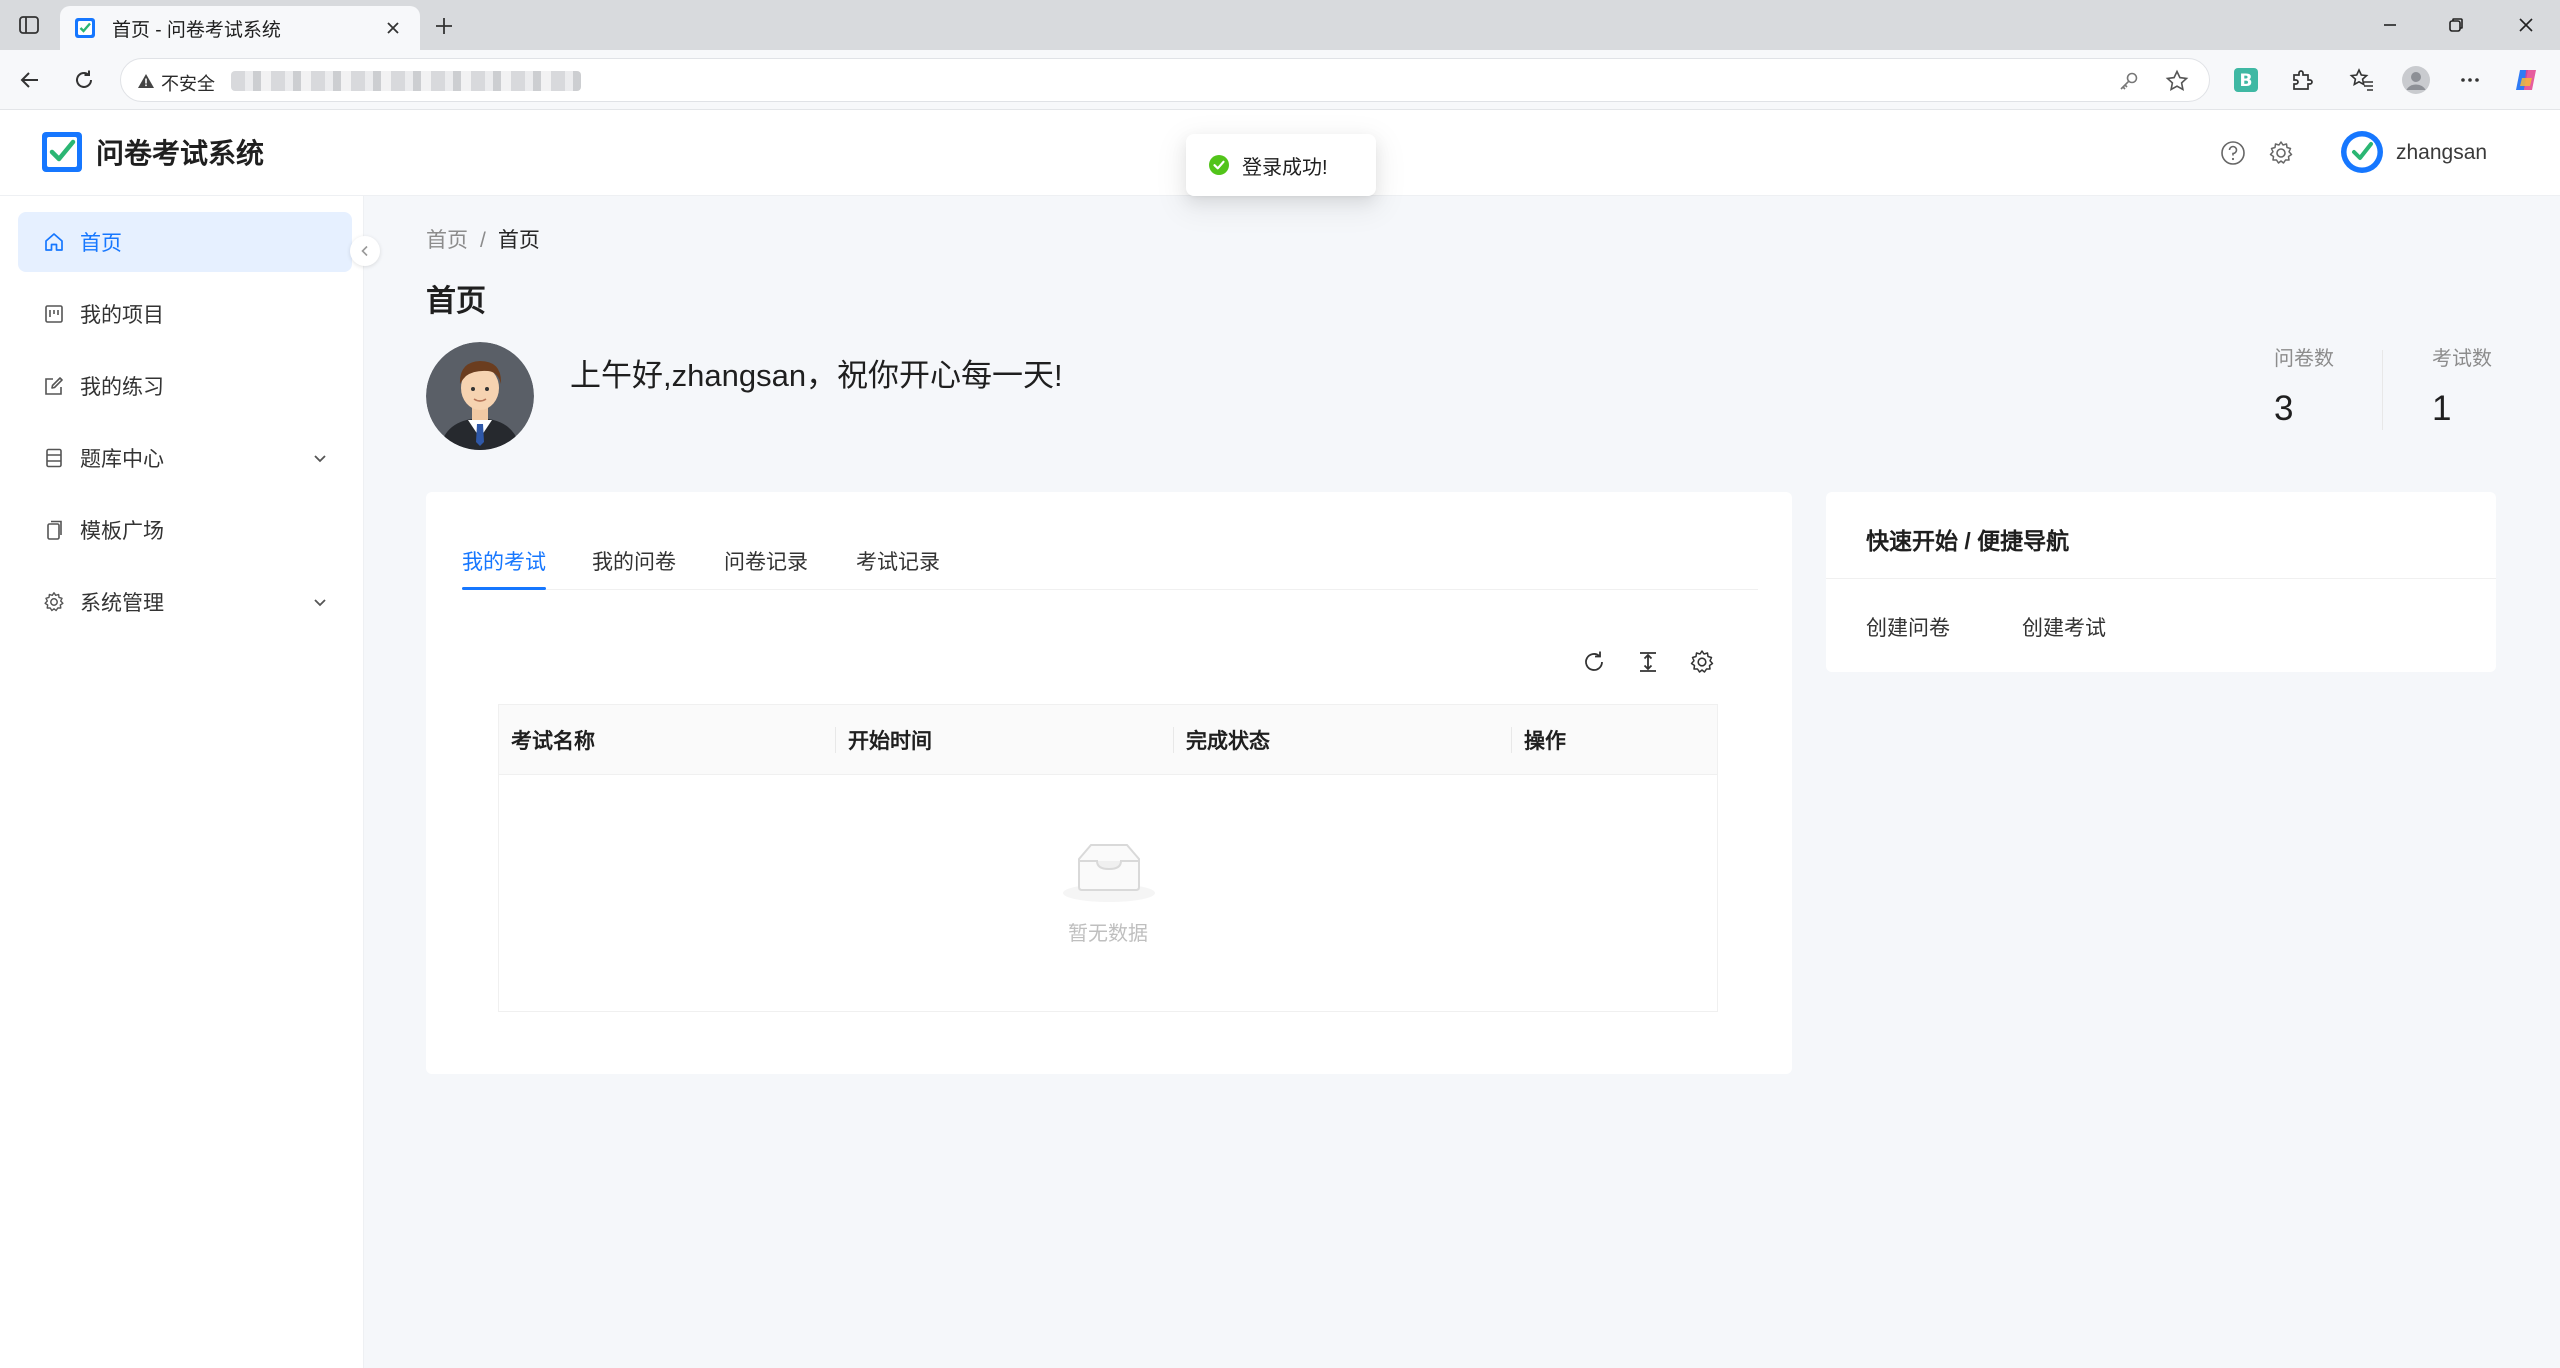  What do you see at coordinates (2362, 80) in the screenshot?
I see `favorites-icon` at bounding box center [2362, 80].